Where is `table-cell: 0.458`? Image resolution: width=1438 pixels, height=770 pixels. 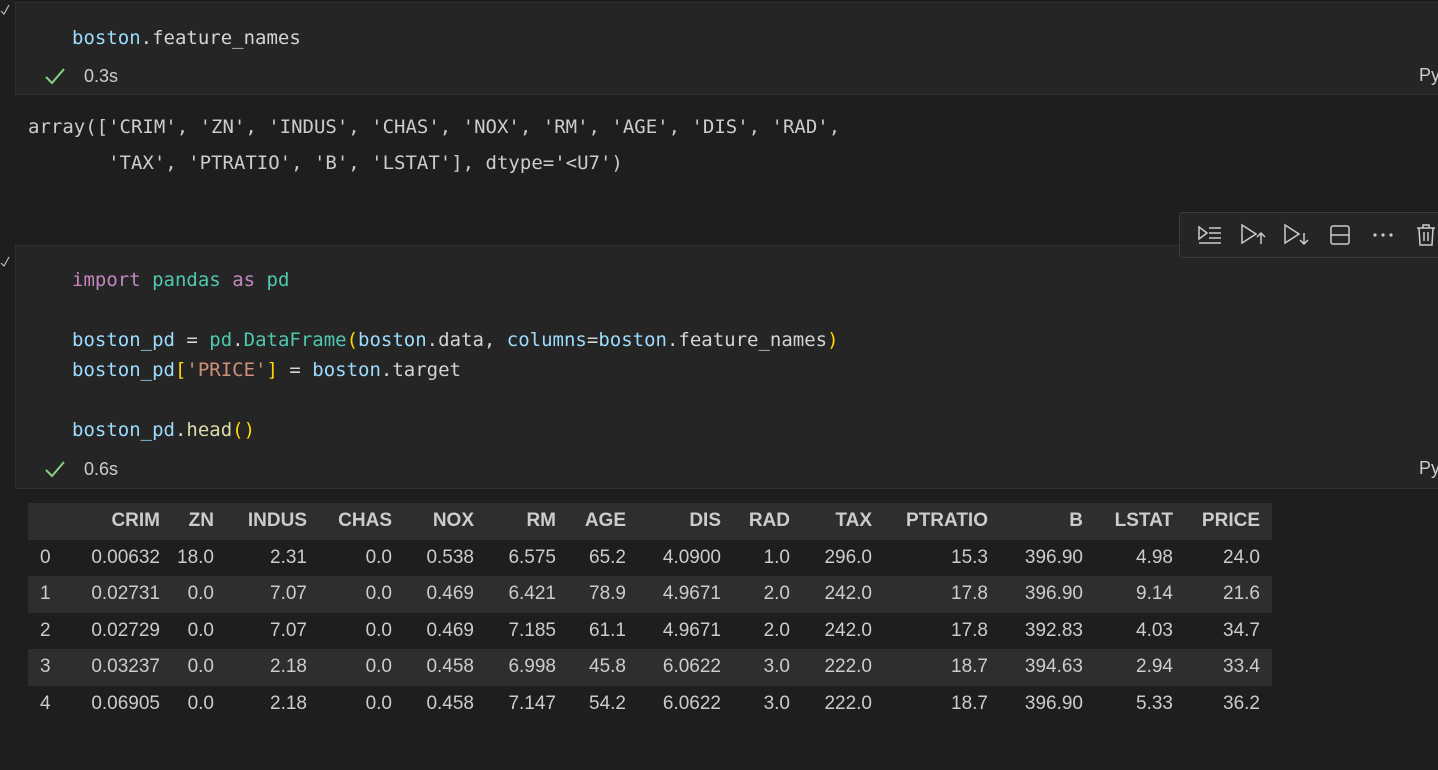
table-cell: 0.458 is located at coordinates (450, 667).